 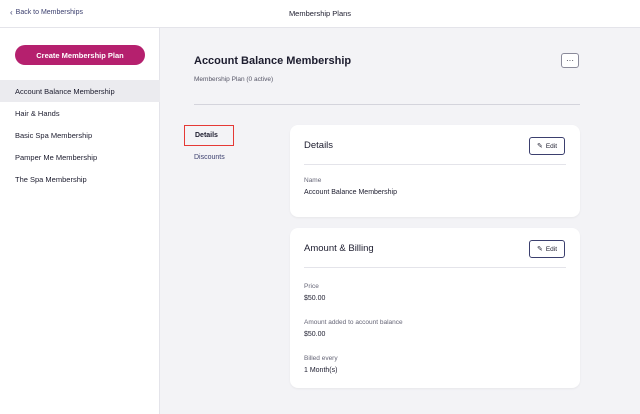 I want to click on billed-every-label: Billed every, so click(x=321, y=358).